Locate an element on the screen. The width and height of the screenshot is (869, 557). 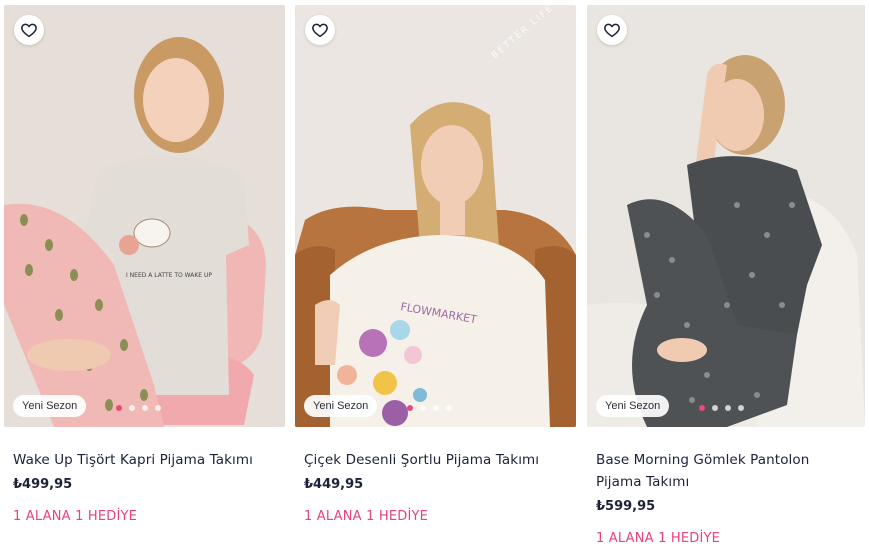
product-price: ₺449,95 is located at coordinates (334, 484).